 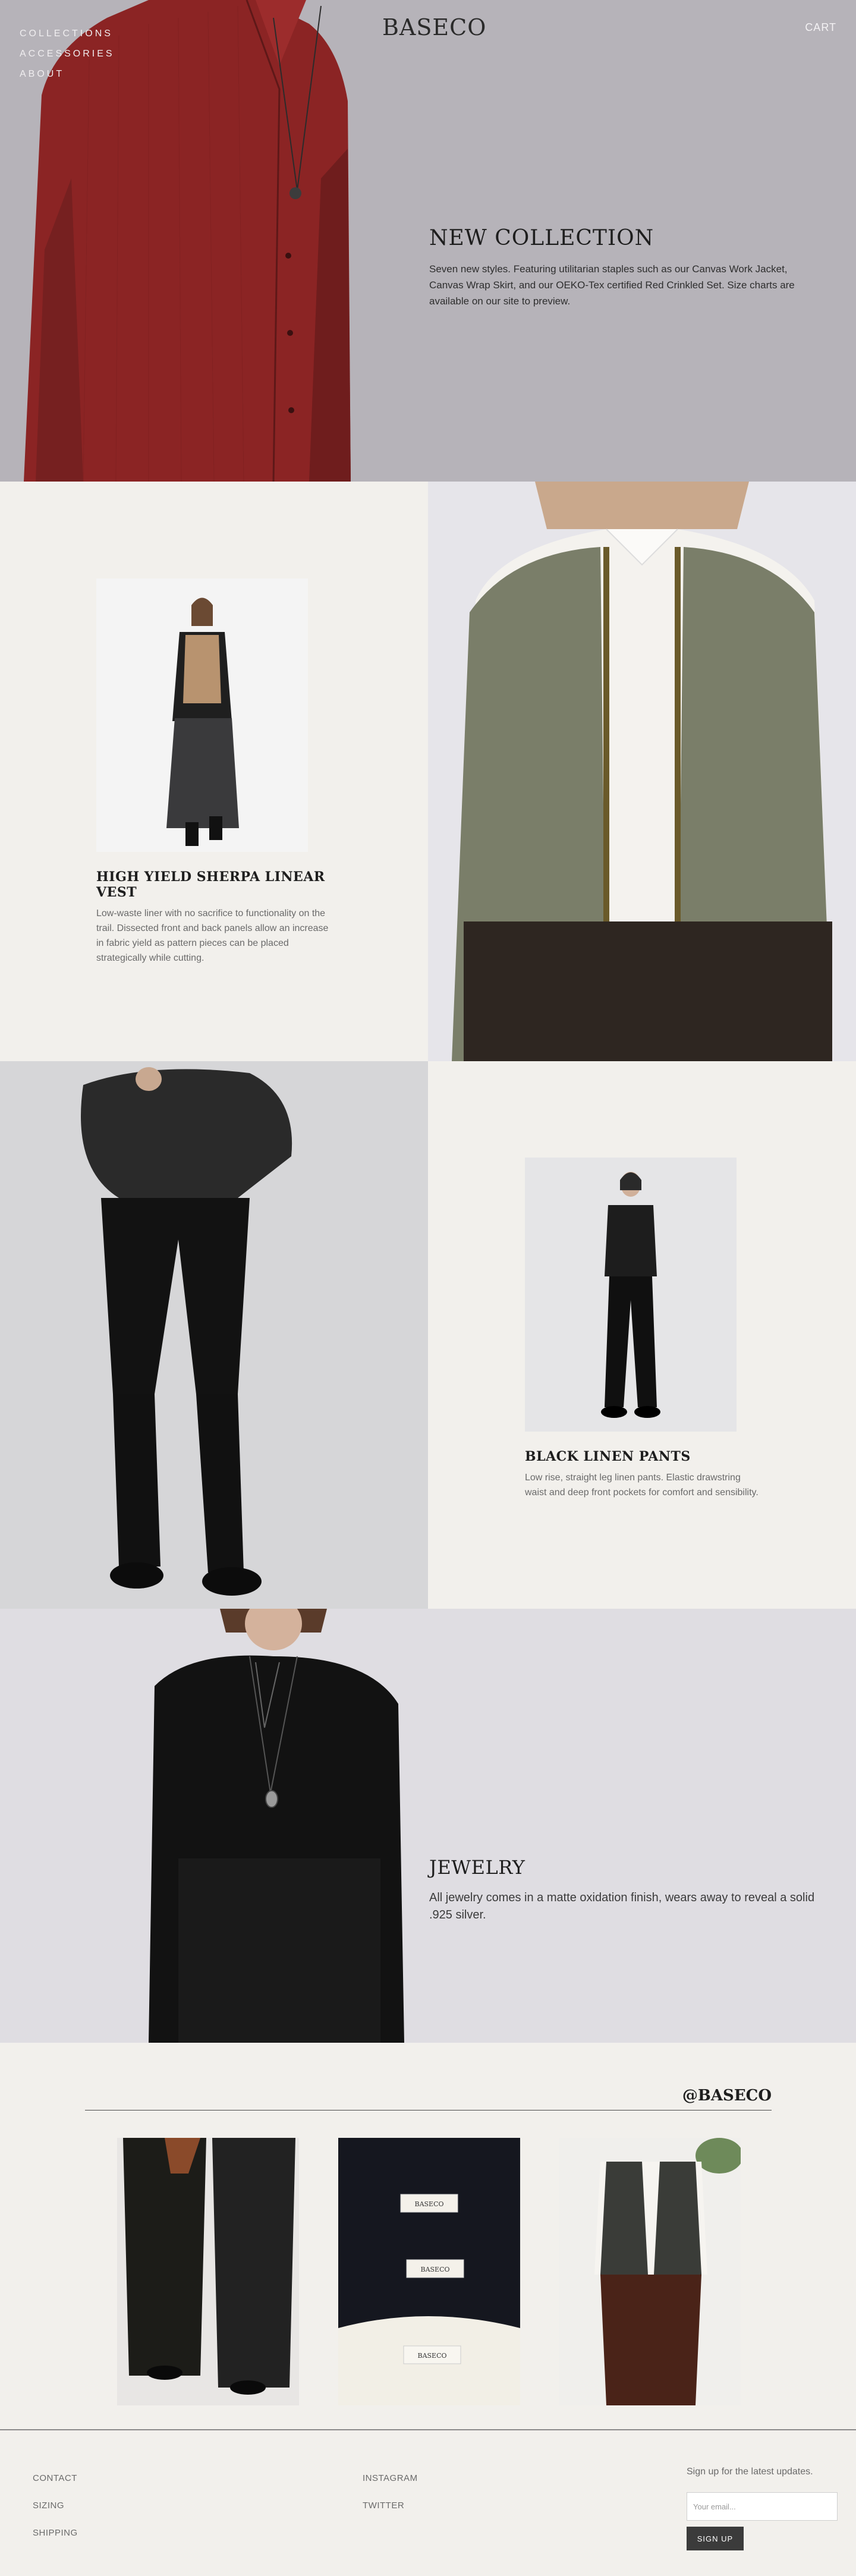 I want to click on pants-model-panel, so click(x=214, y=1351).